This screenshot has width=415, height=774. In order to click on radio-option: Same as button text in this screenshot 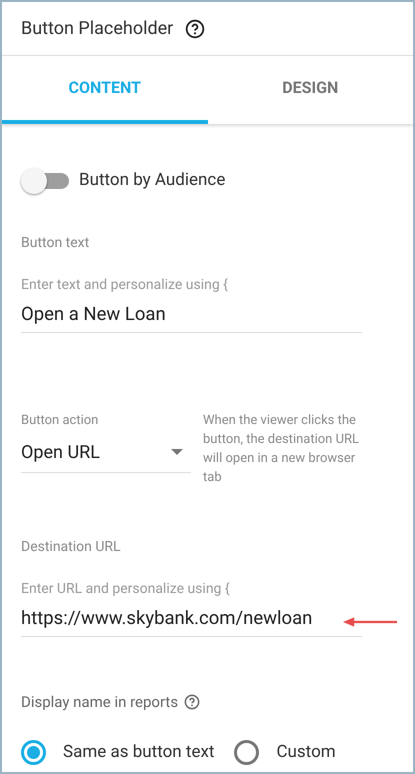, I will do `click(117, 752)`.